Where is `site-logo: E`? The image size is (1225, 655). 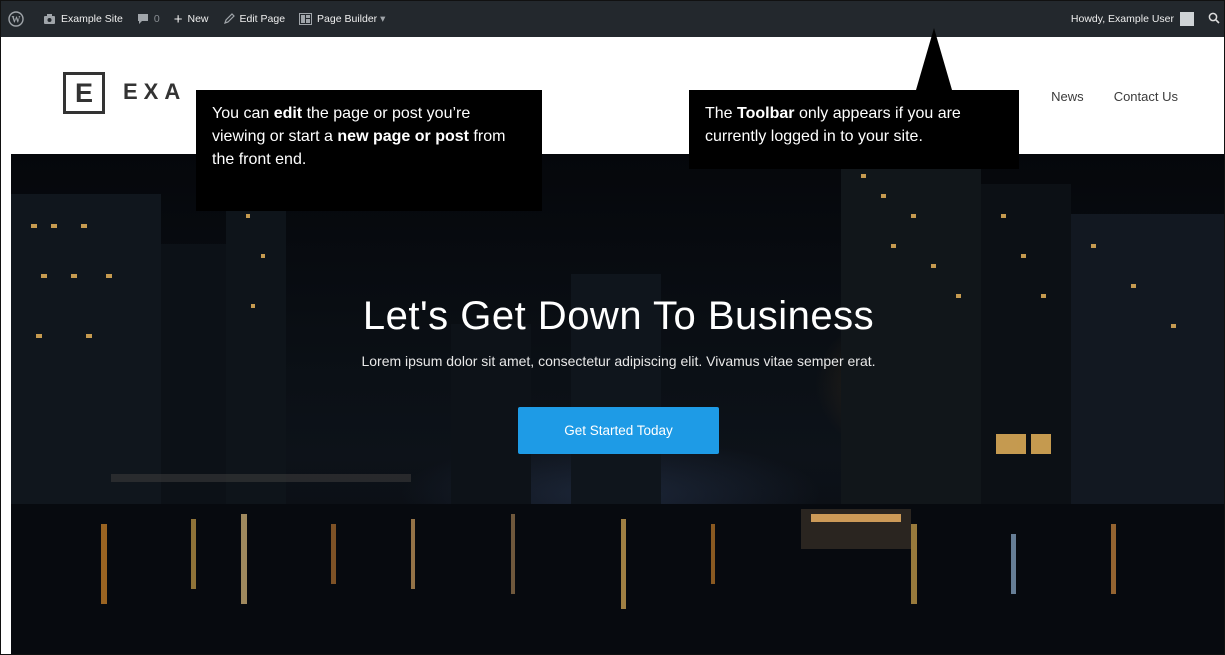
site-logo: E is located at coordinates (84, 93).